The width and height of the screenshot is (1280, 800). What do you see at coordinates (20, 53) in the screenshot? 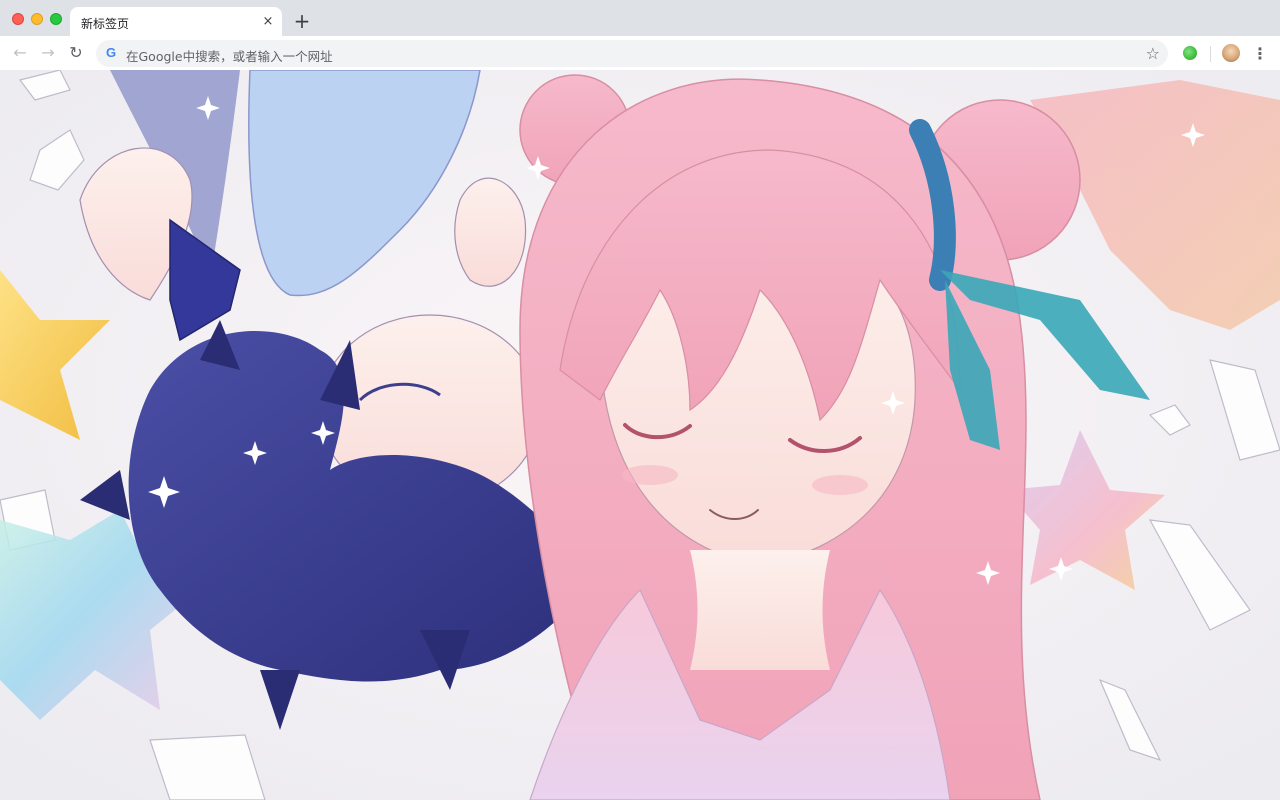
I see `back-icon: ←` at bounding box center [20, 53].